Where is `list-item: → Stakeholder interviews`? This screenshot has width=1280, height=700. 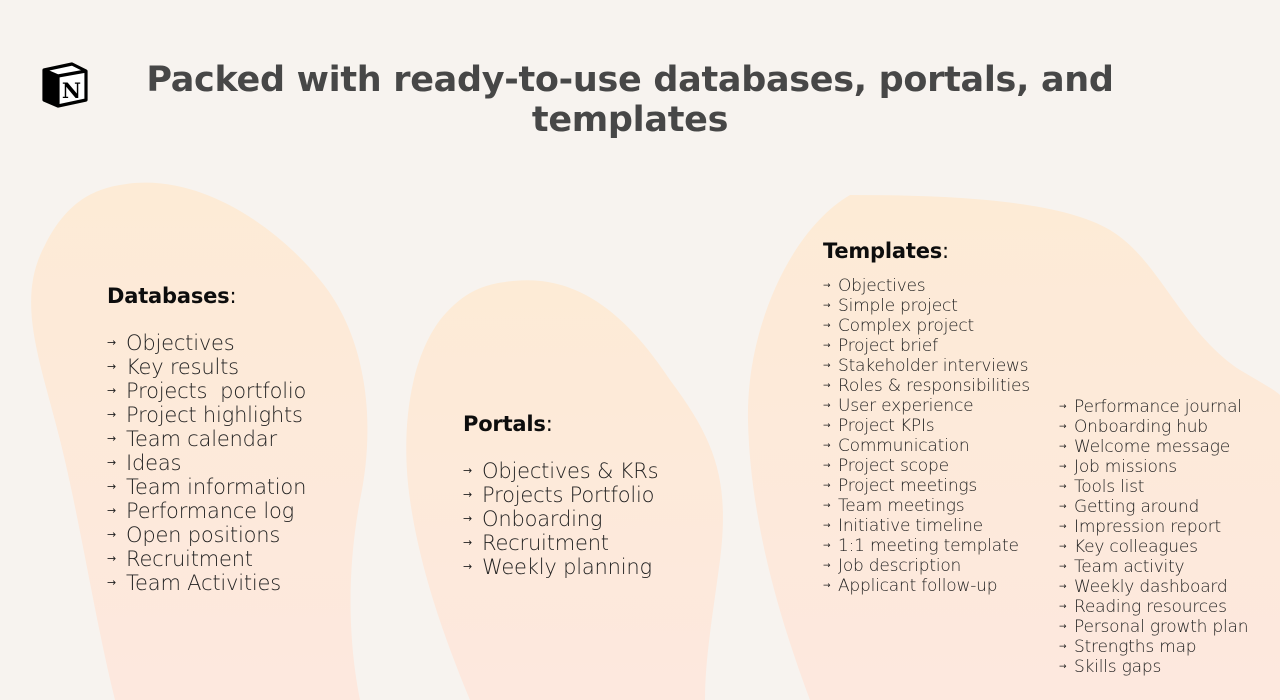 list-item: → Stakeholder interviews is located at coordinates (926, 366).